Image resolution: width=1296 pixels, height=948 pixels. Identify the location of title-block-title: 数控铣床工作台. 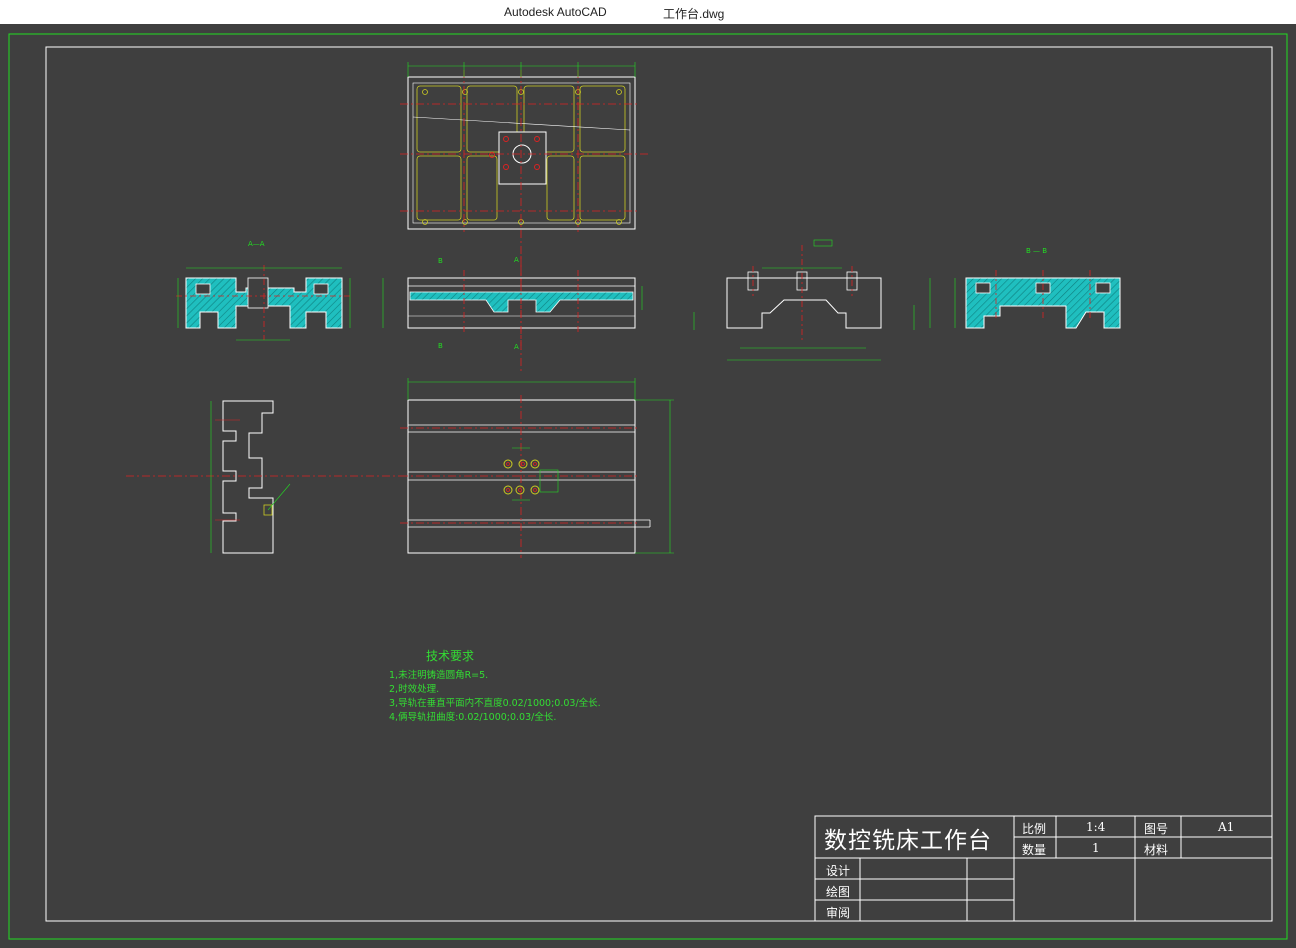
(908, 841).